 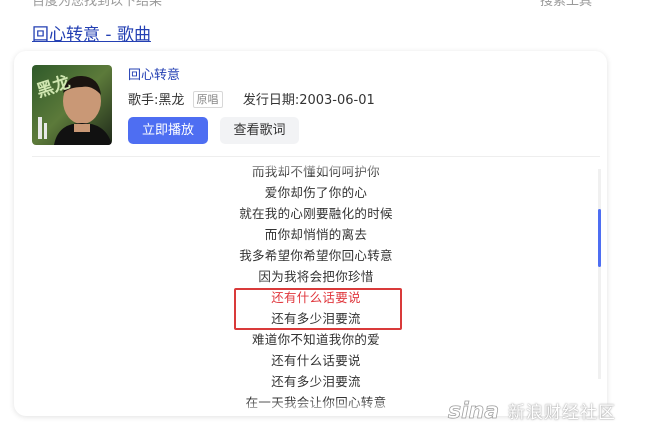 I want to click on lyrics-scrollbar-thumb, so click(x=599, y=238).